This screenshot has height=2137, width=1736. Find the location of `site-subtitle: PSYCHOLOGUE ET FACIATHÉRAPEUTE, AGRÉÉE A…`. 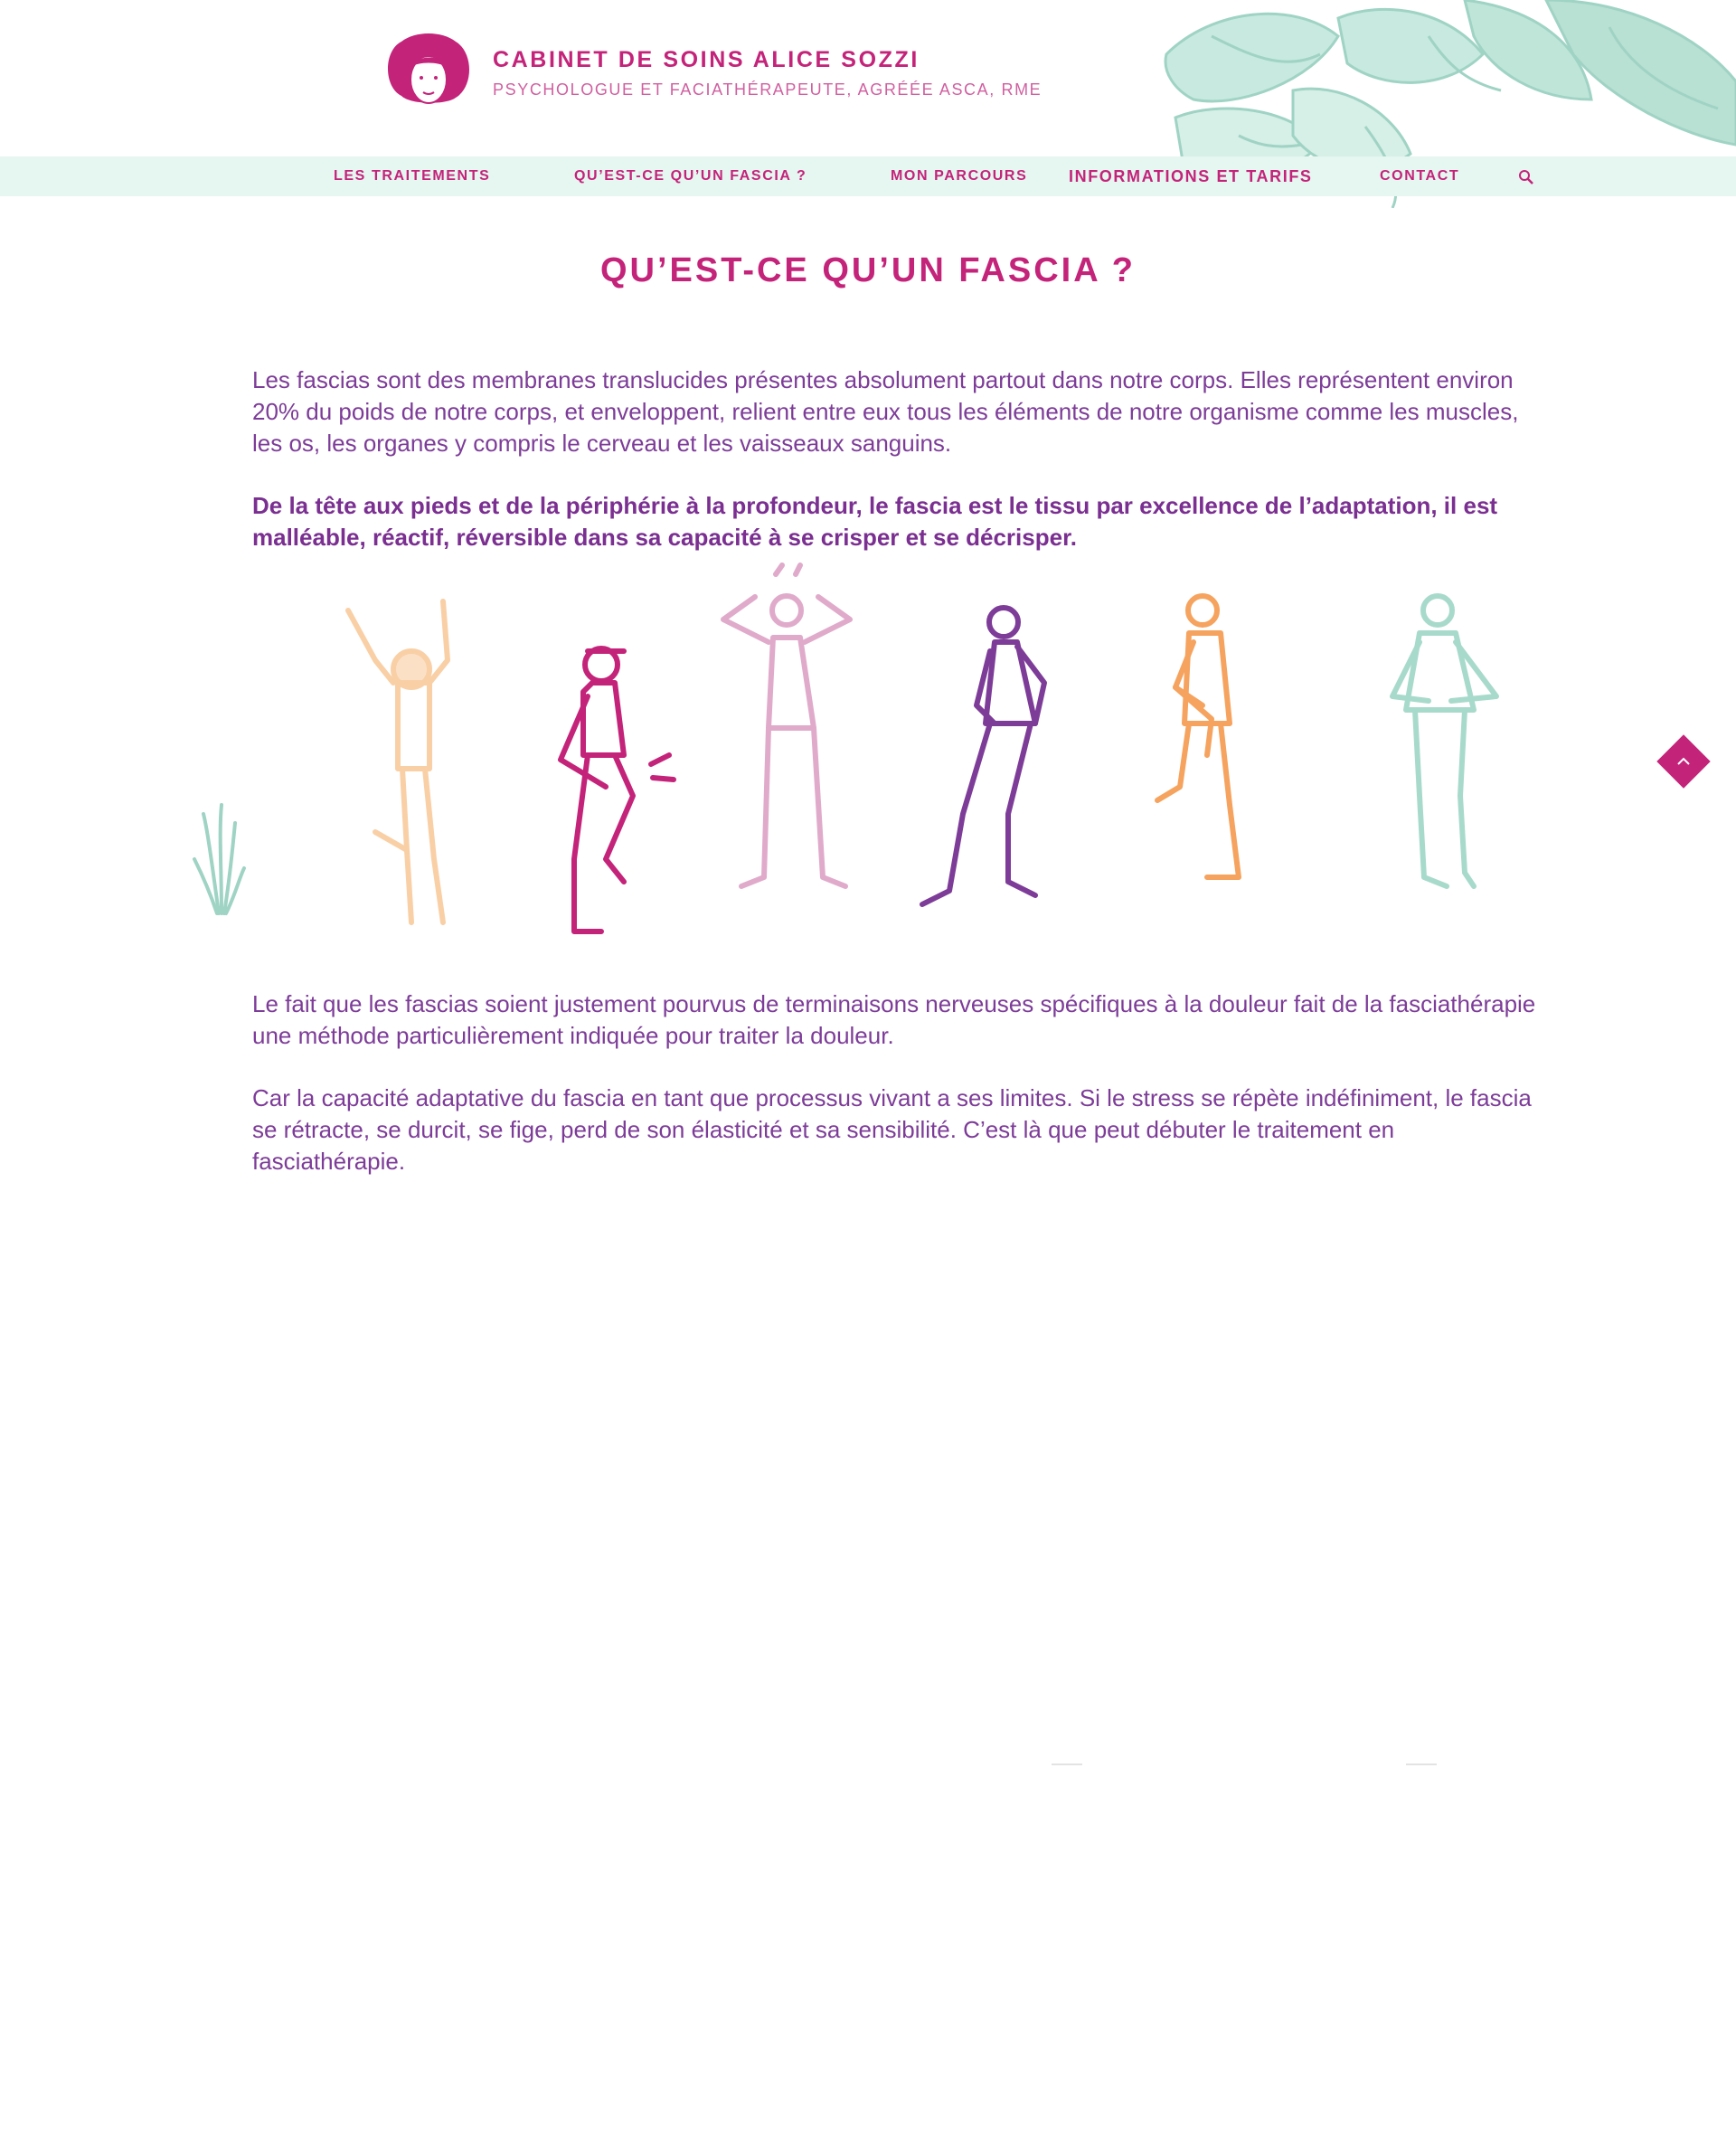

site-subtitle: PSYCHOLOGUE ET FACIATHÉRAPEUTE, AGRÉÉE A… is located at coordinates (768, 89).